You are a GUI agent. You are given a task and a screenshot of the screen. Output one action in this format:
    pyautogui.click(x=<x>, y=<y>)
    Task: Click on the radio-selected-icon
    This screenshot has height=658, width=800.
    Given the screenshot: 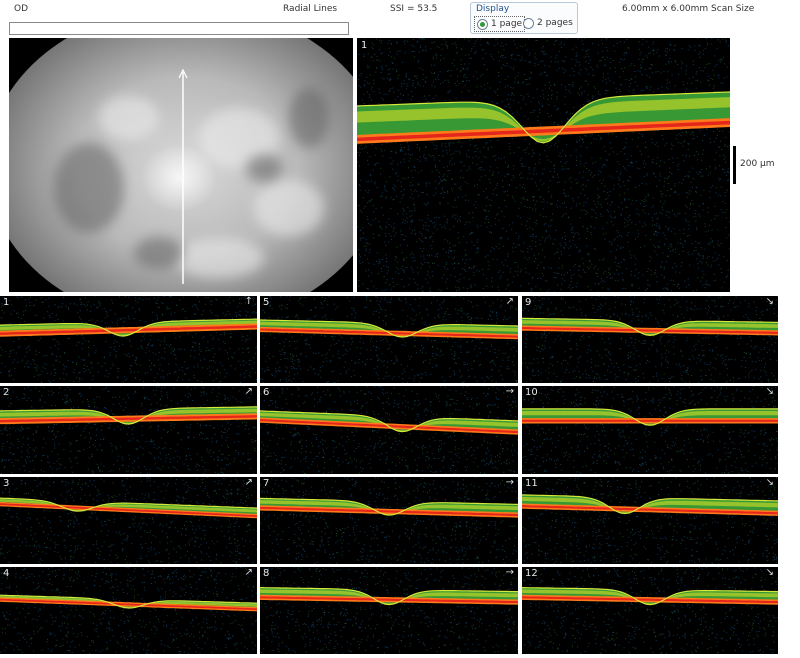 What is the action you would take?
    pyautogui.click(x=482, y=24)
    